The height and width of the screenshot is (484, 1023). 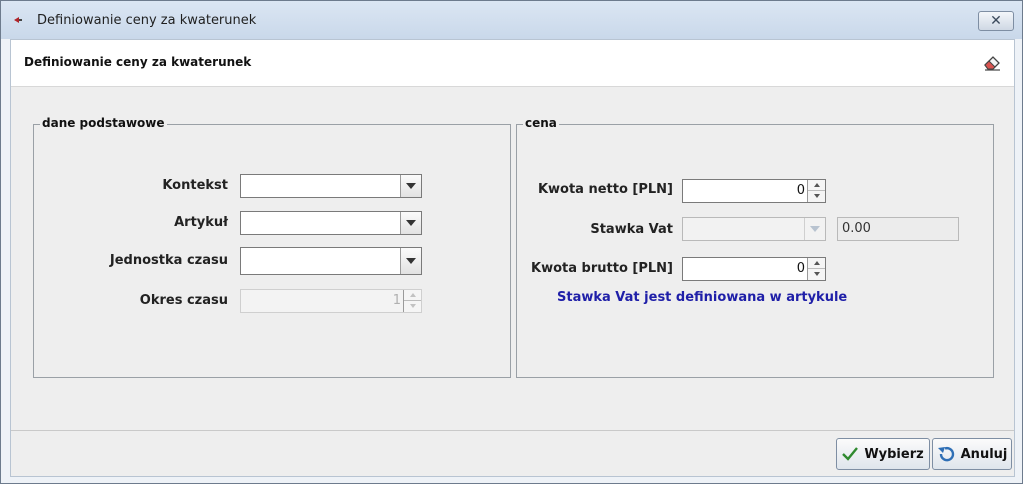 What do you see at coordinates (512, 430) in the screenshot?
I see `footer-divider` at bounding box center [512, 430].